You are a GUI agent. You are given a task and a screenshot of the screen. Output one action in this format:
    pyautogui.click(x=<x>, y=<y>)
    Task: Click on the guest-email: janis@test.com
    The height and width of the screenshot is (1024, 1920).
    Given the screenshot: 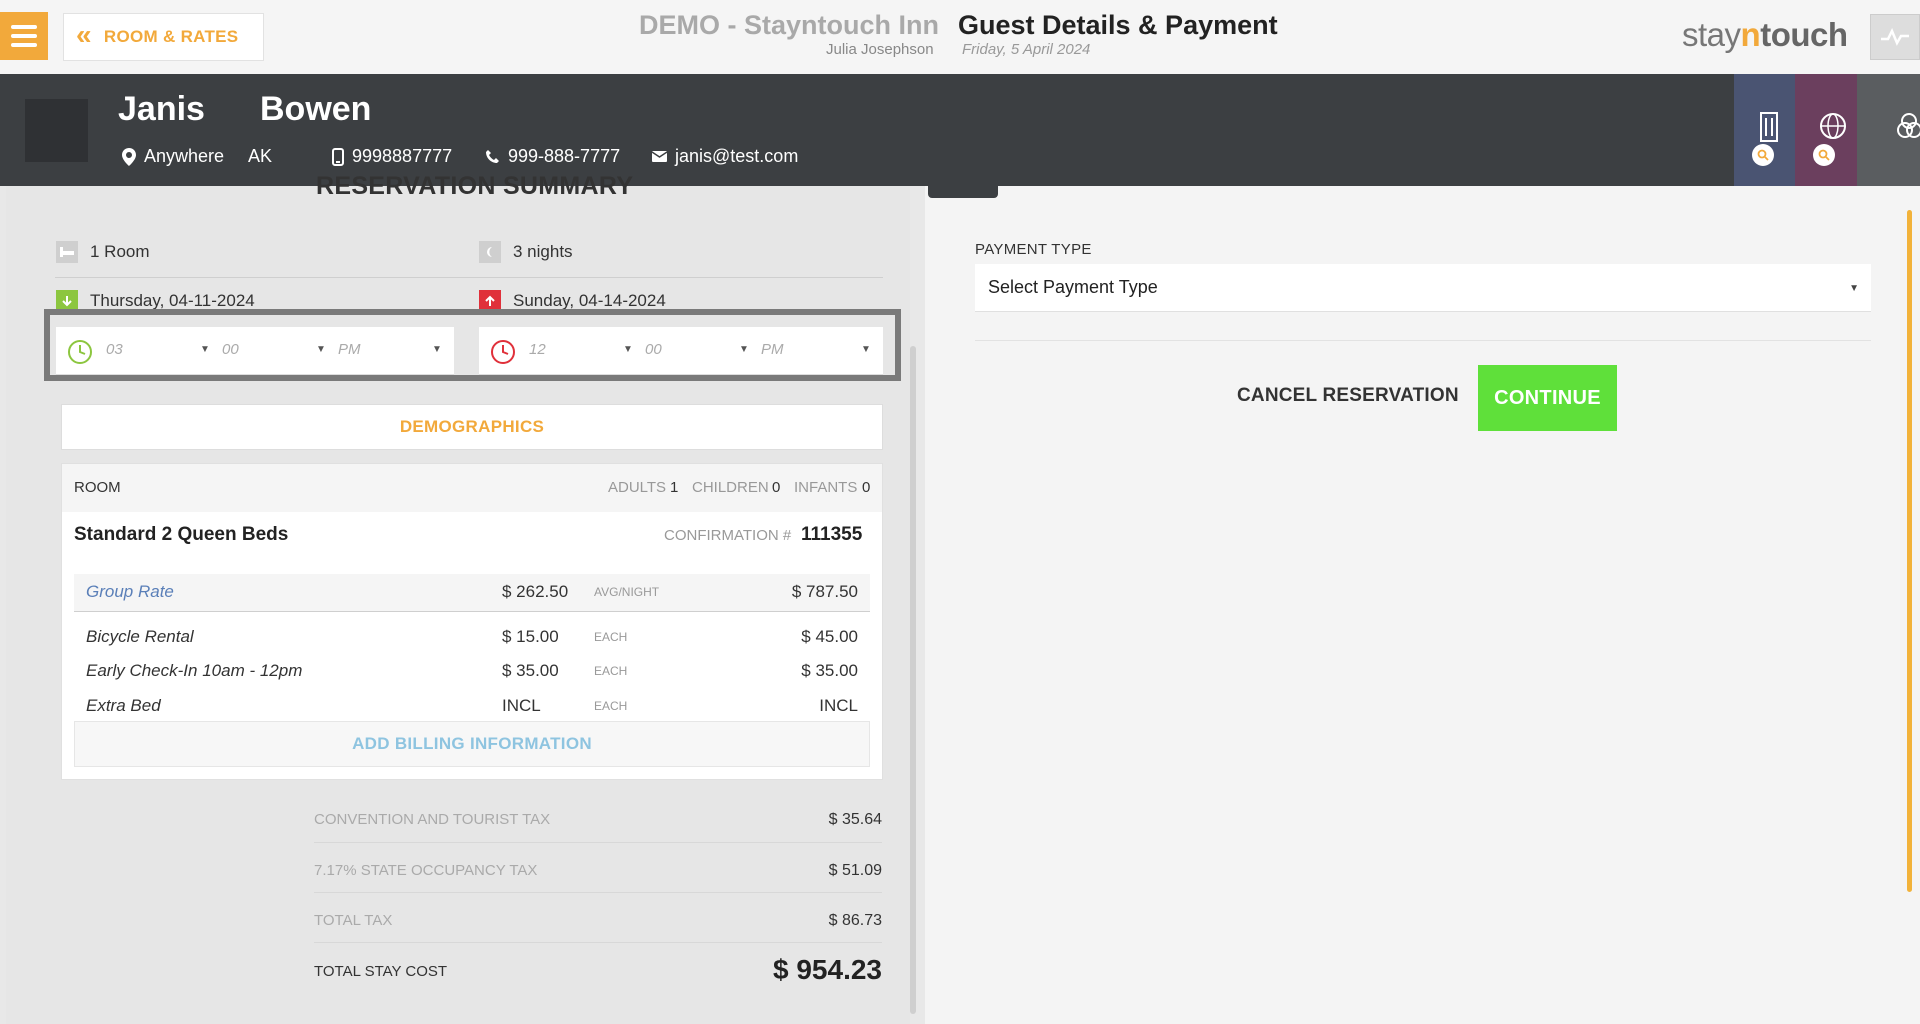 What is the action you would take?
    pyautogui.click(x=725, y=156)
    